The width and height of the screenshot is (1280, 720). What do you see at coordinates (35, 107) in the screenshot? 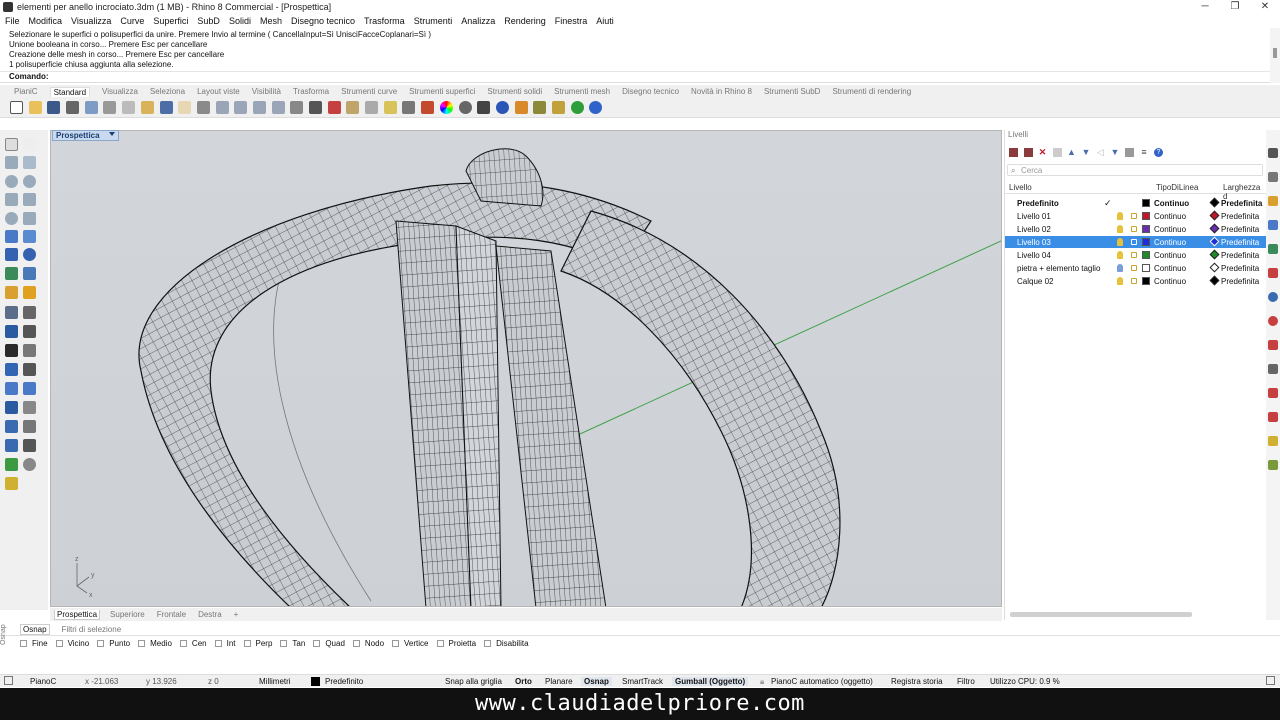
I see `open-folder-icon` at bounding box center [35, 107].